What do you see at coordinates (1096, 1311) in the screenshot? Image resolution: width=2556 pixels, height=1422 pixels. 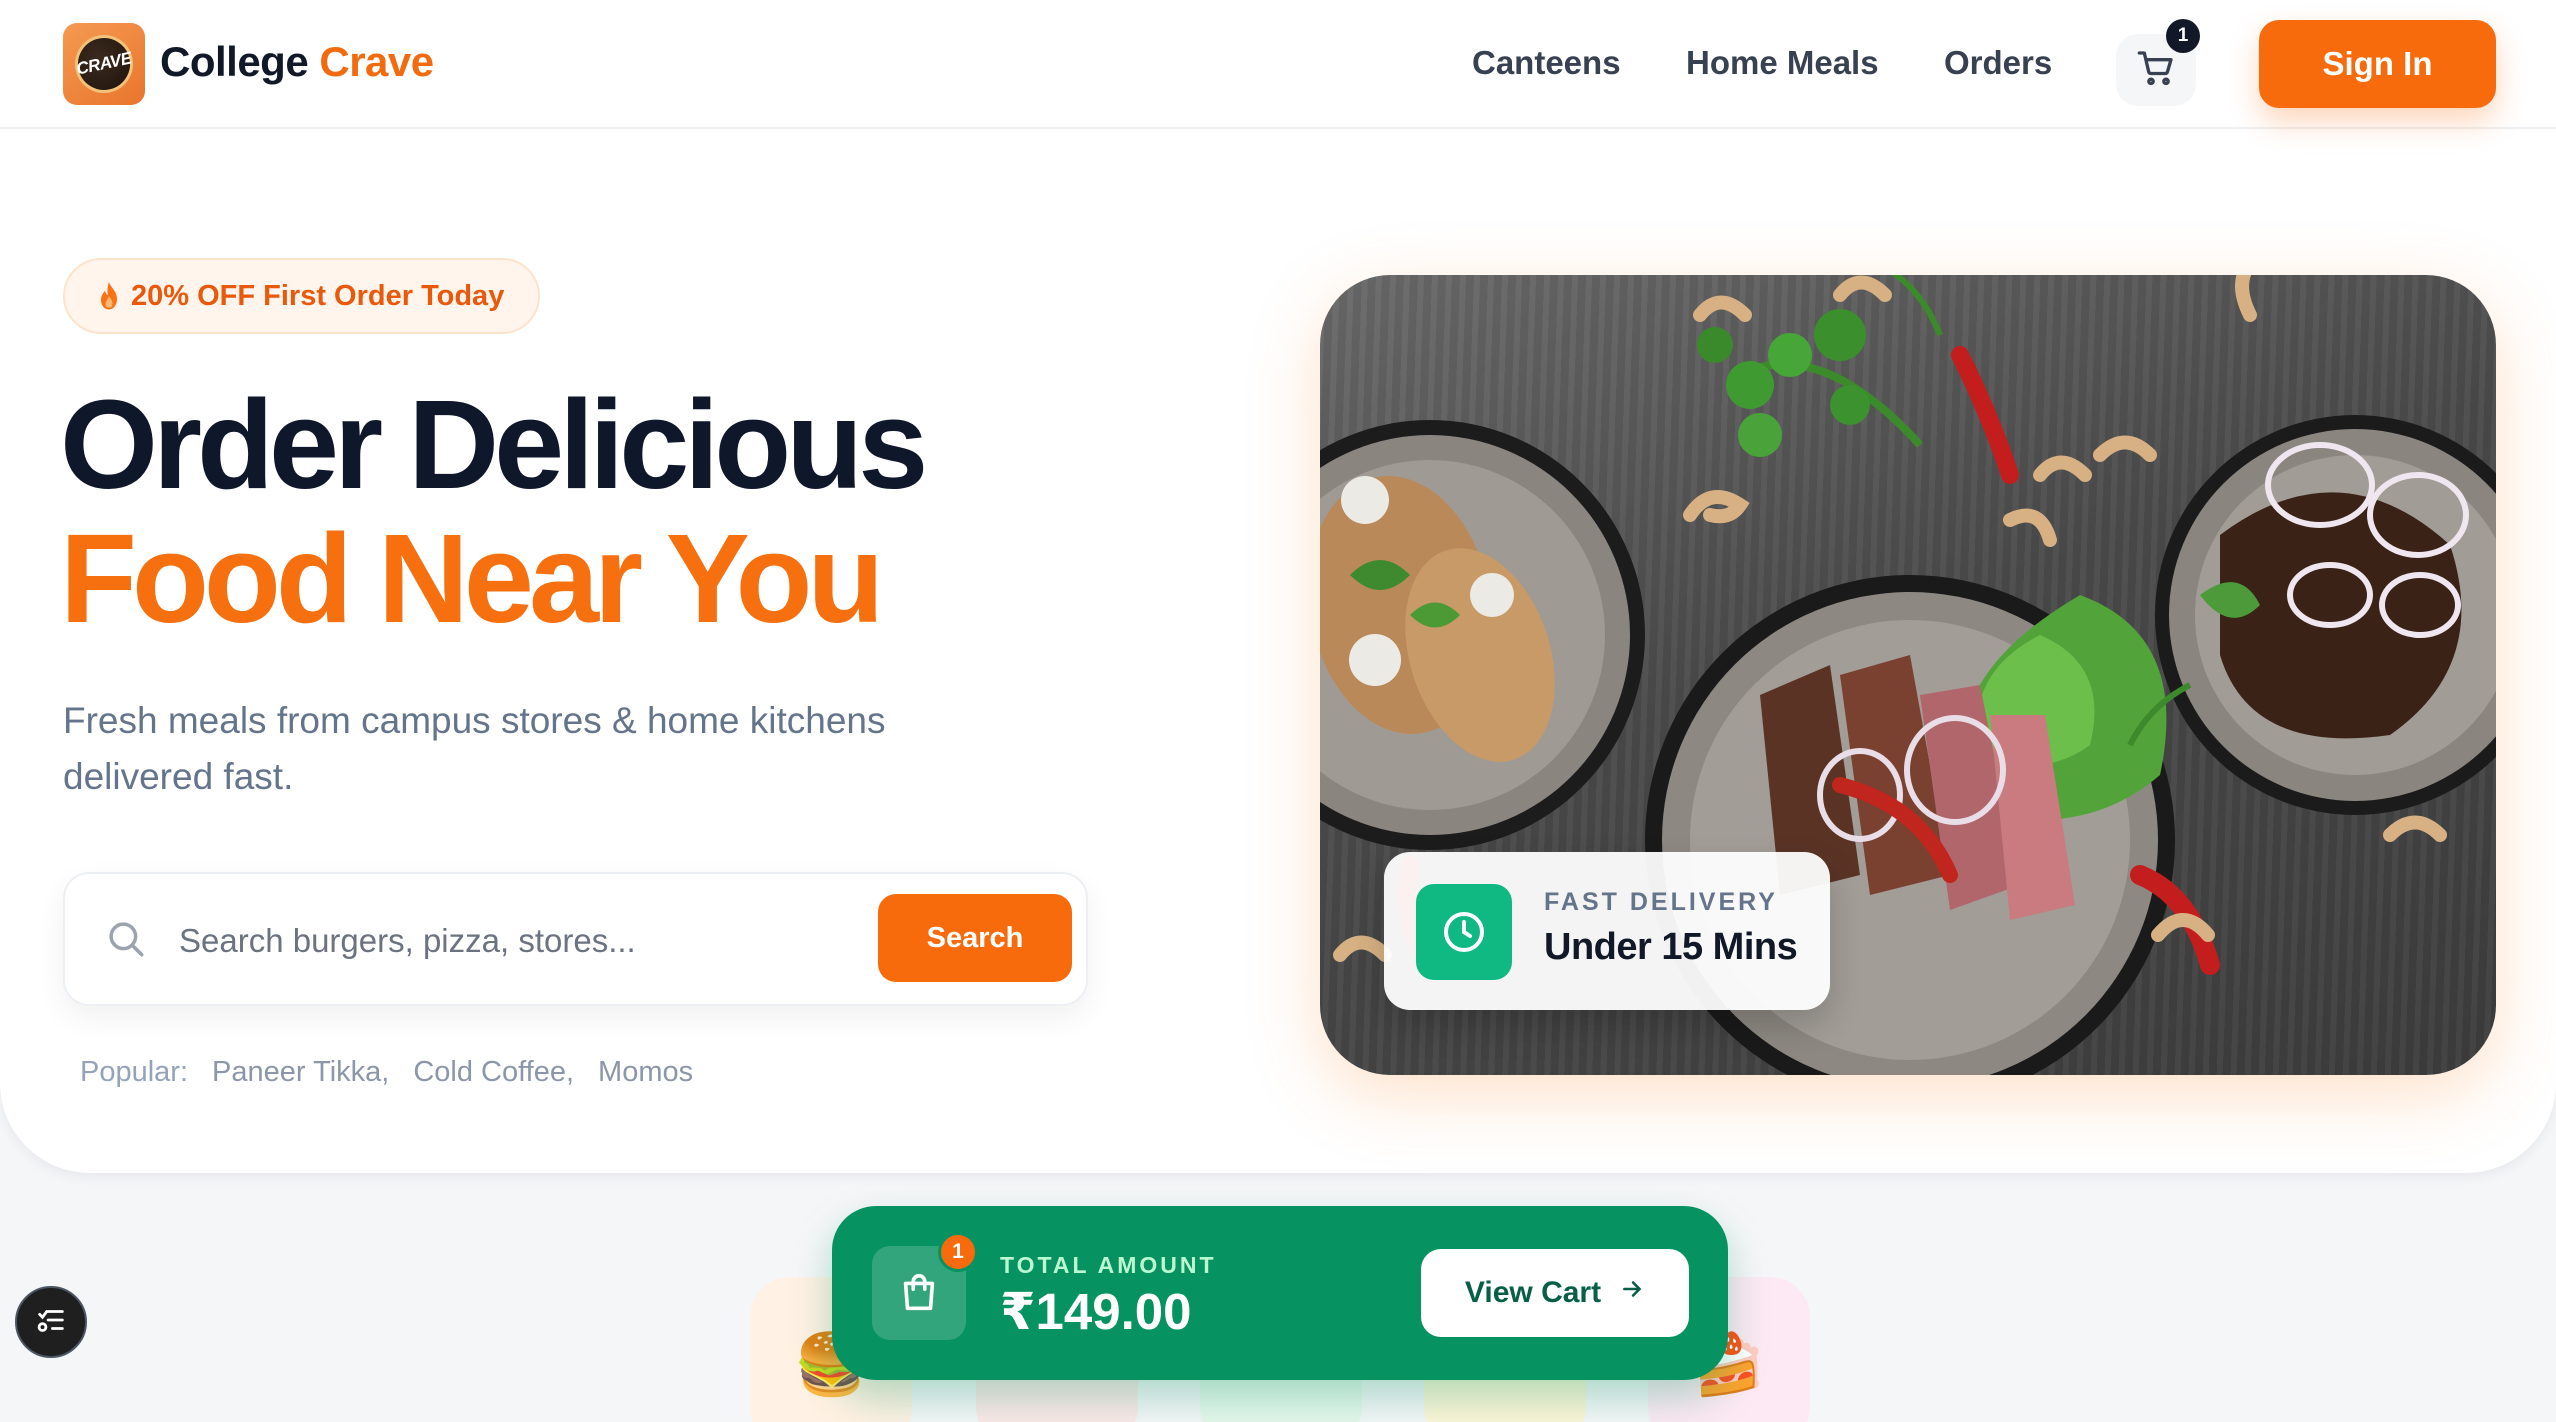 I see `total-amount-value: ₹149.00` at bounding box center [1096, 1311].